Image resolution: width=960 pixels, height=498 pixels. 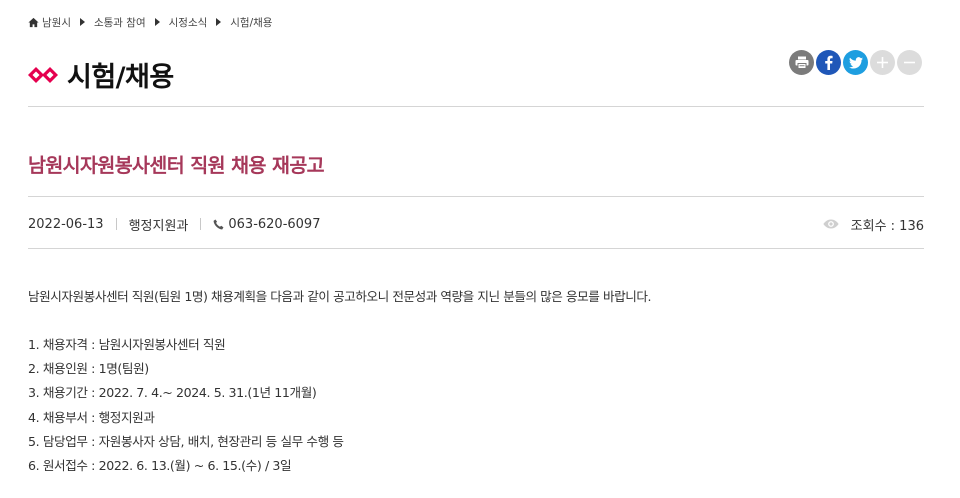 I want to click on print-icon, so click(x=801, y=62).